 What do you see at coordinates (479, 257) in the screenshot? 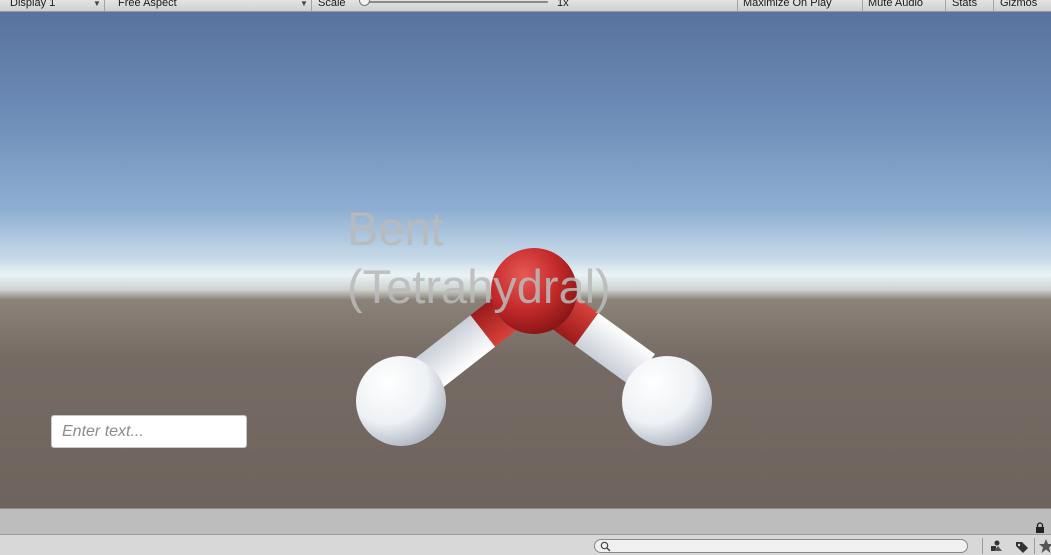
I see `molecular-geometry-label: Bent (Tetrahydral)` at bounding box center [479, 257].